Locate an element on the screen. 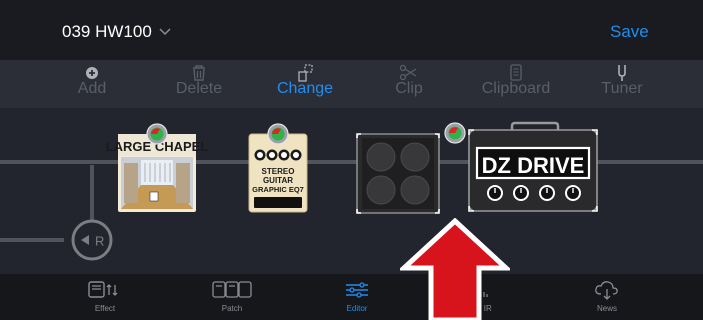 The height and width of the screenshot is (320, 703). reverb-status-icon is located at coordinates (157, 134).